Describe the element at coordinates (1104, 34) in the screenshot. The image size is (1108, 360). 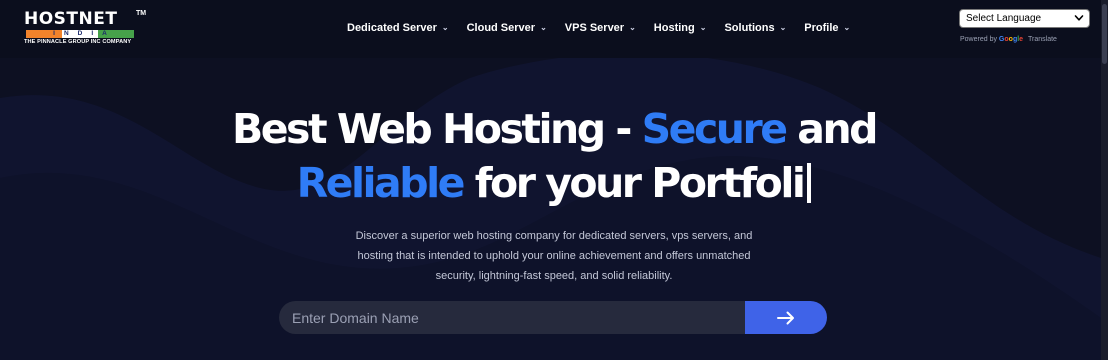
I see `scrollbar-thumb` at that location.